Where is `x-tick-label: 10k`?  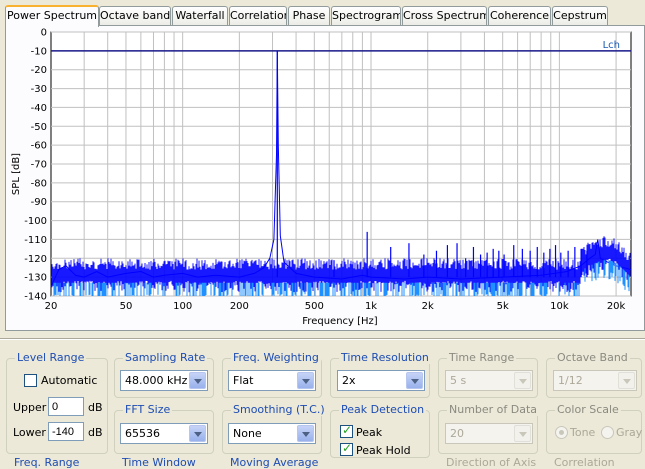
x-tick-label: 10k is located at coordinates (559, 306).